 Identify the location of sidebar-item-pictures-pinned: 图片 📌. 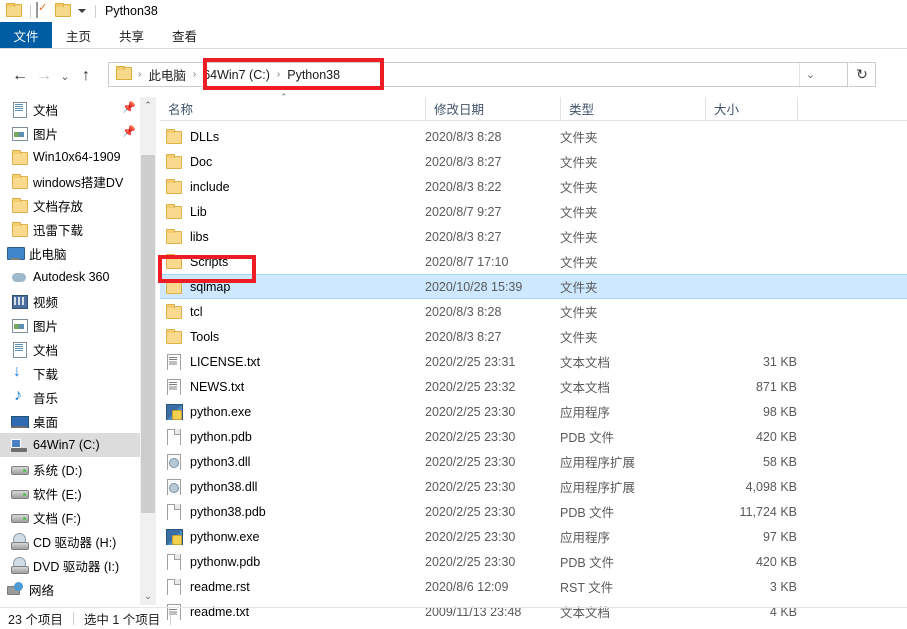
(70, 133).